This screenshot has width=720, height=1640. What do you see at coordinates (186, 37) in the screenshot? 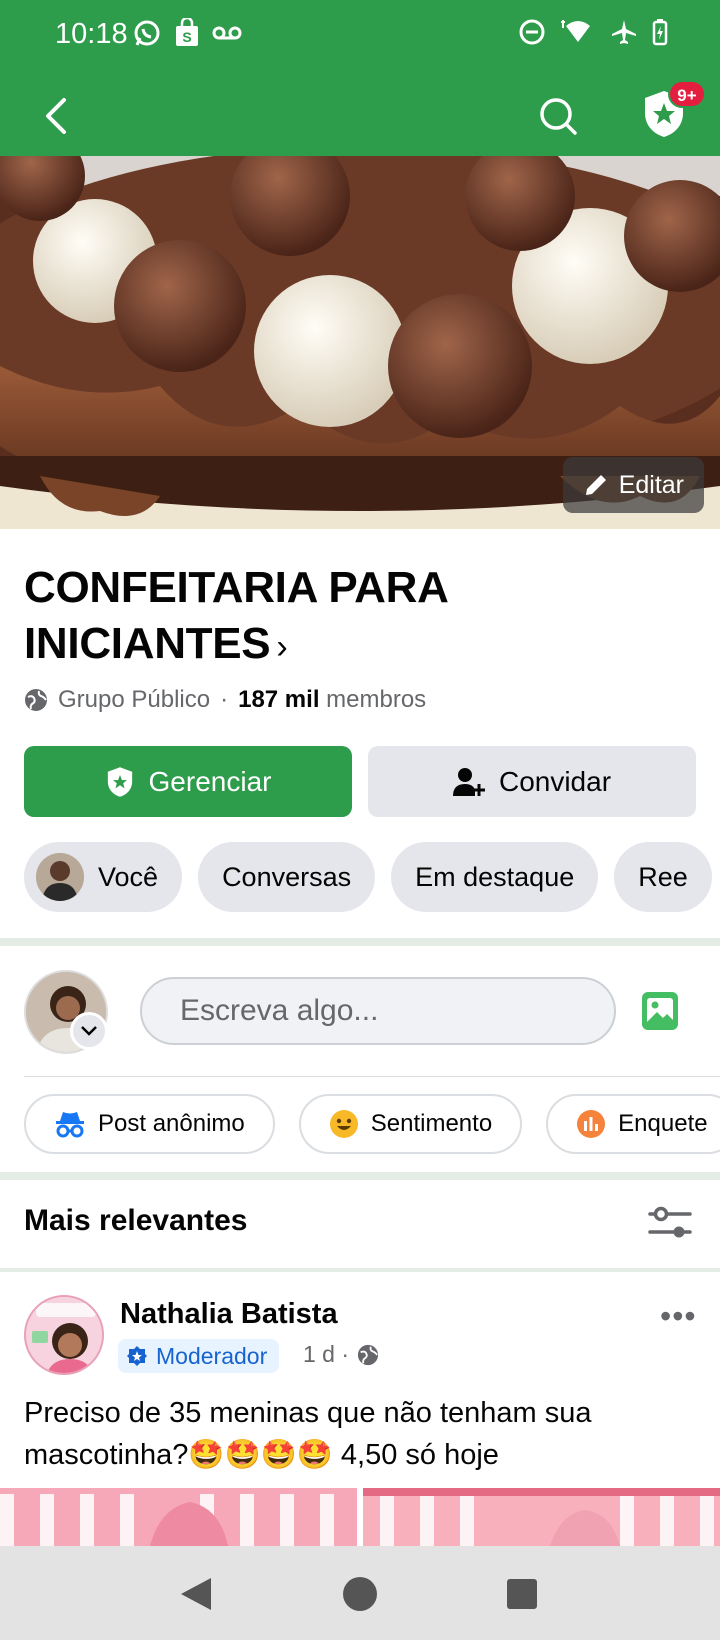
I see `svg-text: S` at bounding box center [186, 37].